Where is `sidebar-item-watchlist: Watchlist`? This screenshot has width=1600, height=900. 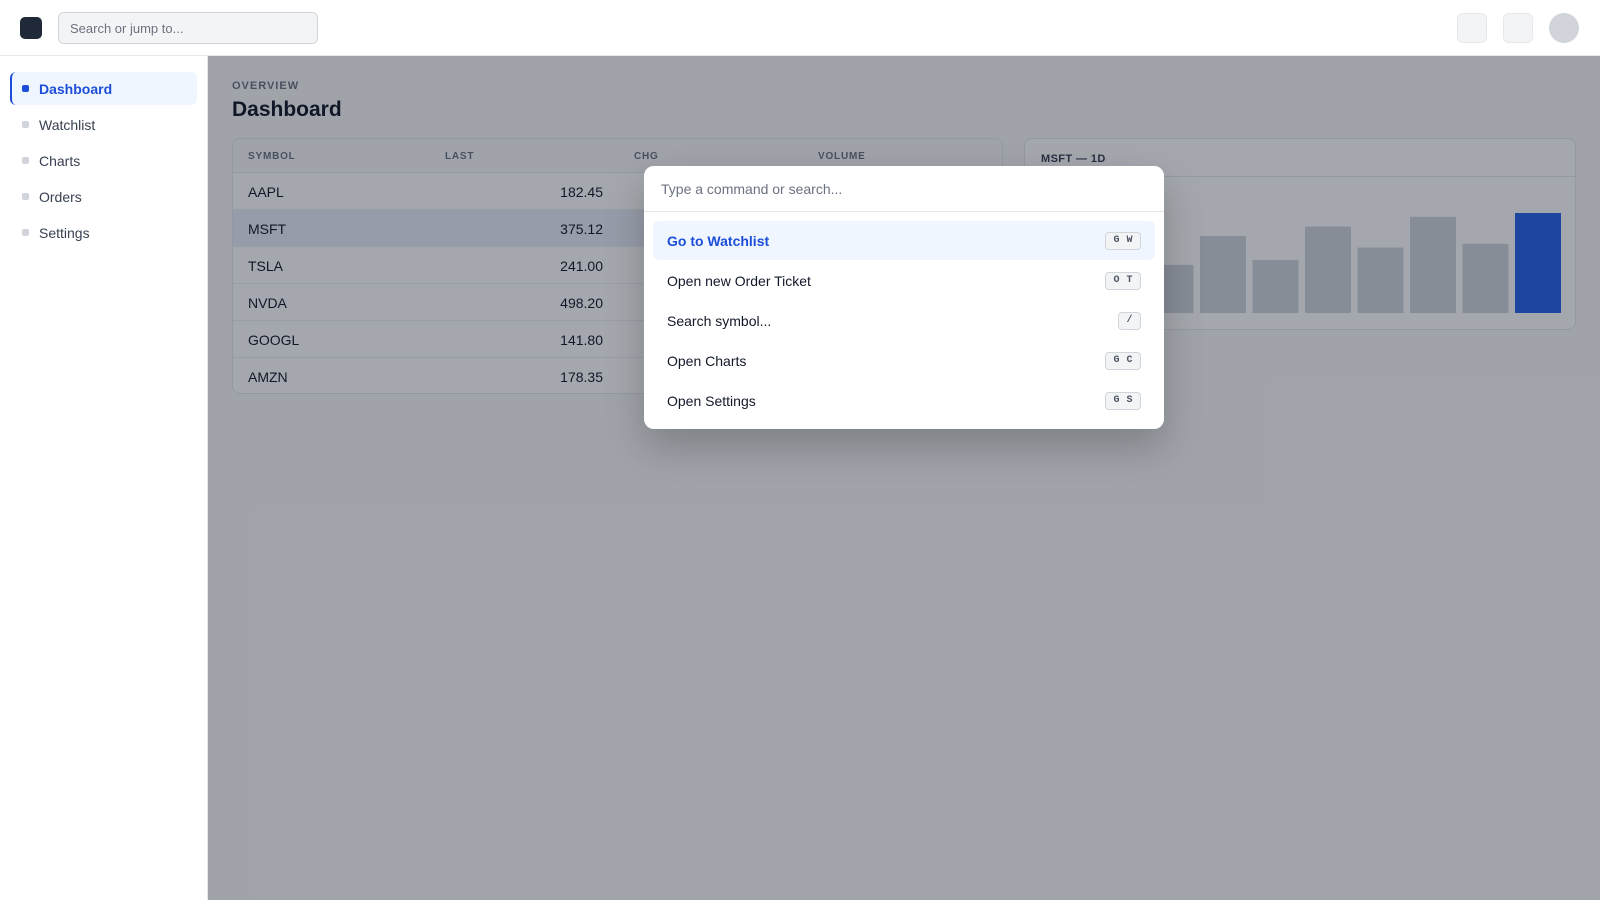 sidebar-item-watchlist: Watchlist is located at coordinates (103, 124).